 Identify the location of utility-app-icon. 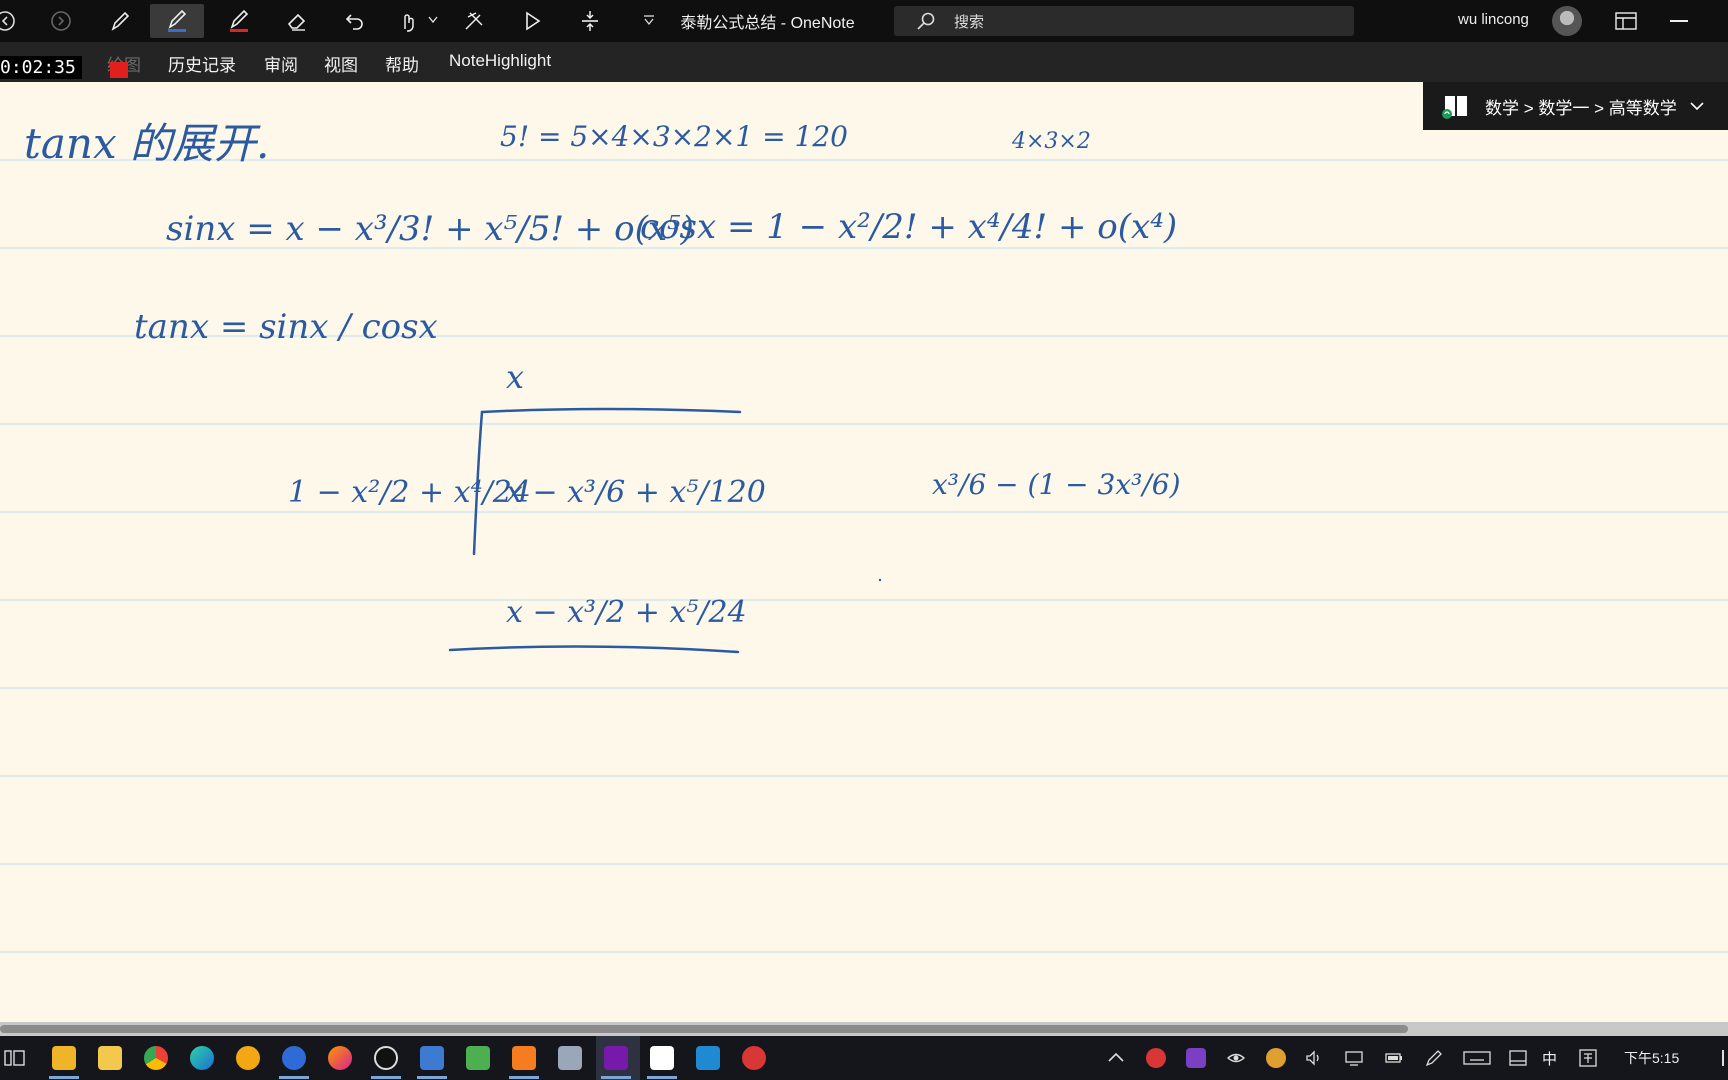
(570, 1058).